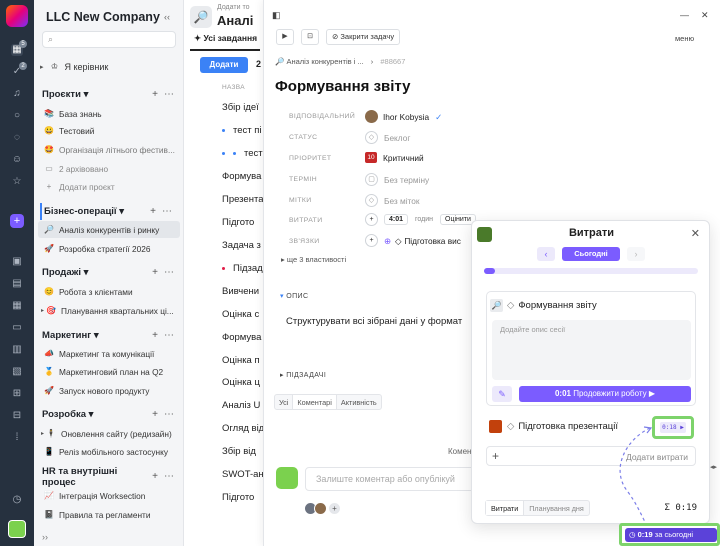  I want to click on add-link-icon: +, so click(371, 240).